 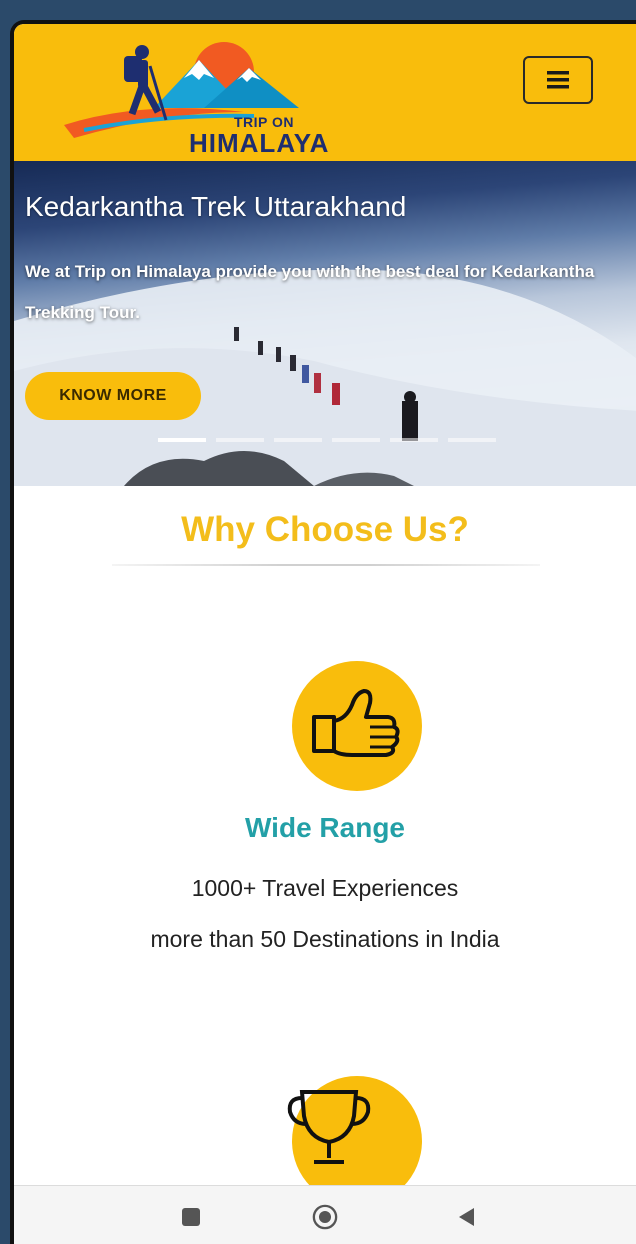 I want to click on recent-apps-button, so click(x=191, y=1217).